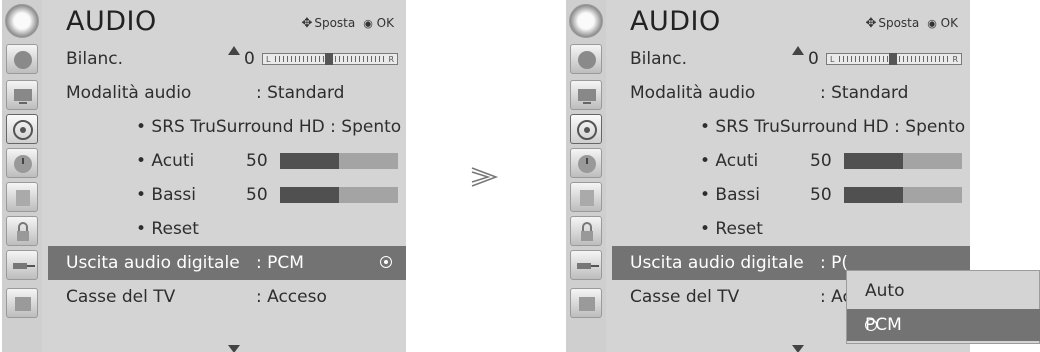 The width and height of the screenshot is (1040, 352). What do you see at coordinates (280, 263) in the screenshot?
I see `digital-audio-out-value: : PCM` at bounding box center [280, 263].